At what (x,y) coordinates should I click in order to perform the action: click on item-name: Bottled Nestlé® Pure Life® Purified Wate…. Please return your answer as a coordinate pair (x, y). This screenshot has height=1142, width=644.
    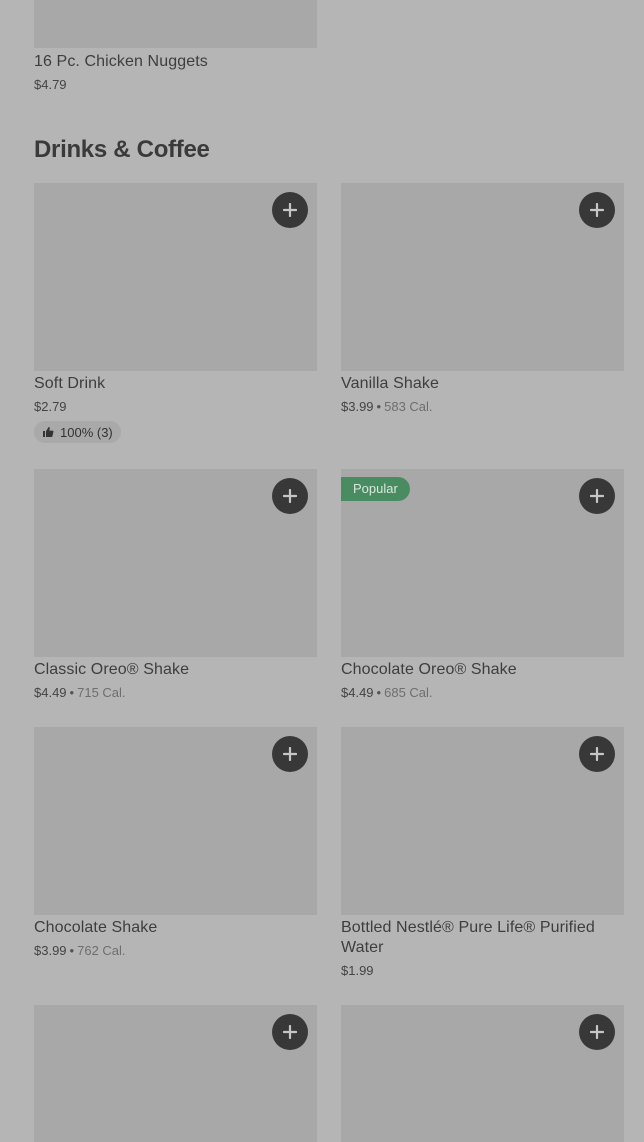
    Looking at the image, I should click on (481, 938).